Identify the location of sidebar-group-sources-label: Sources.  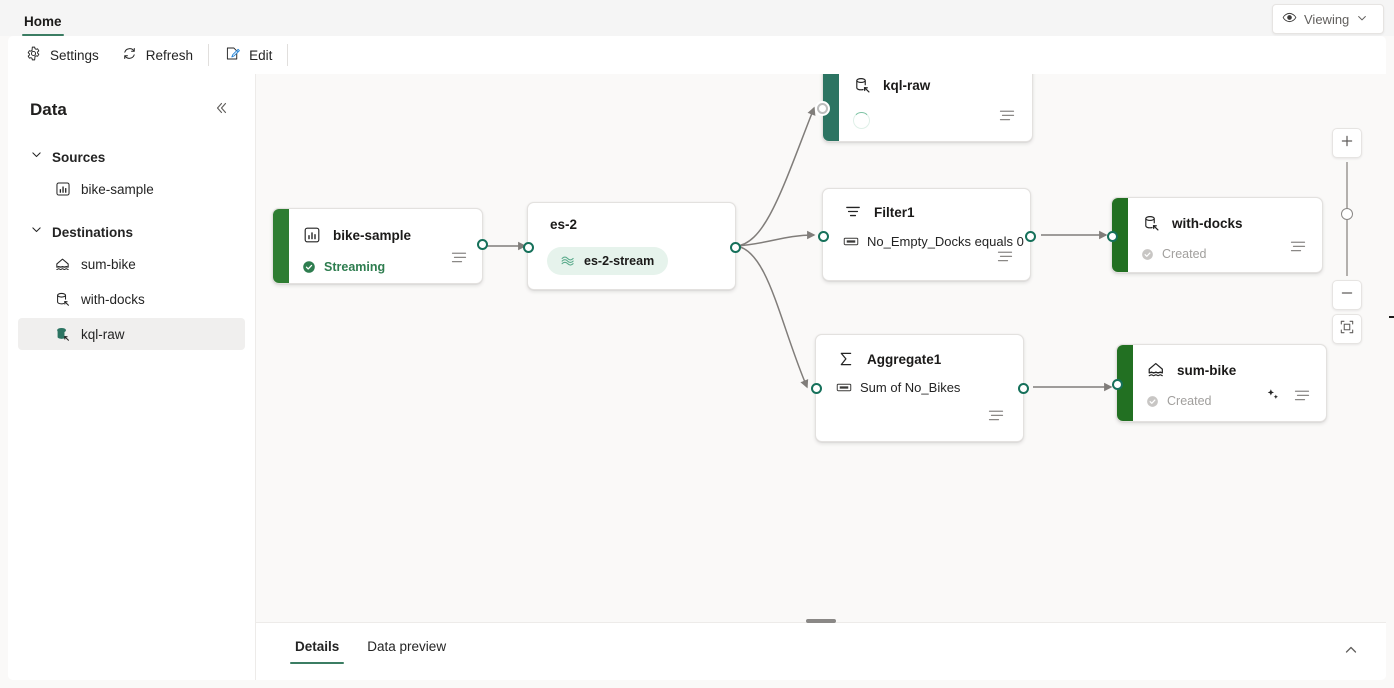
(79, 157).